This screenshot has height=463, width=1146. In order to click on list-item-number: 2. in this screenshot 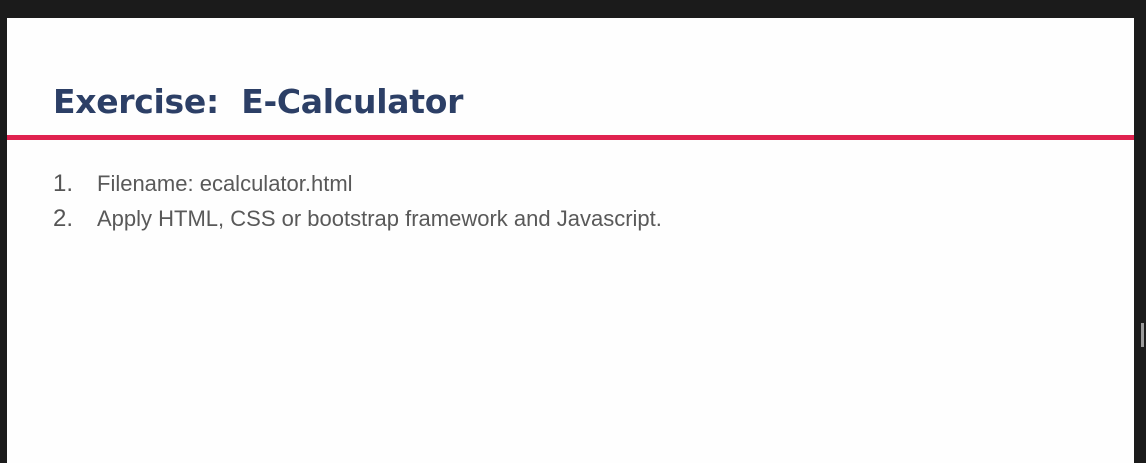, I will do `click(63, 218)`.